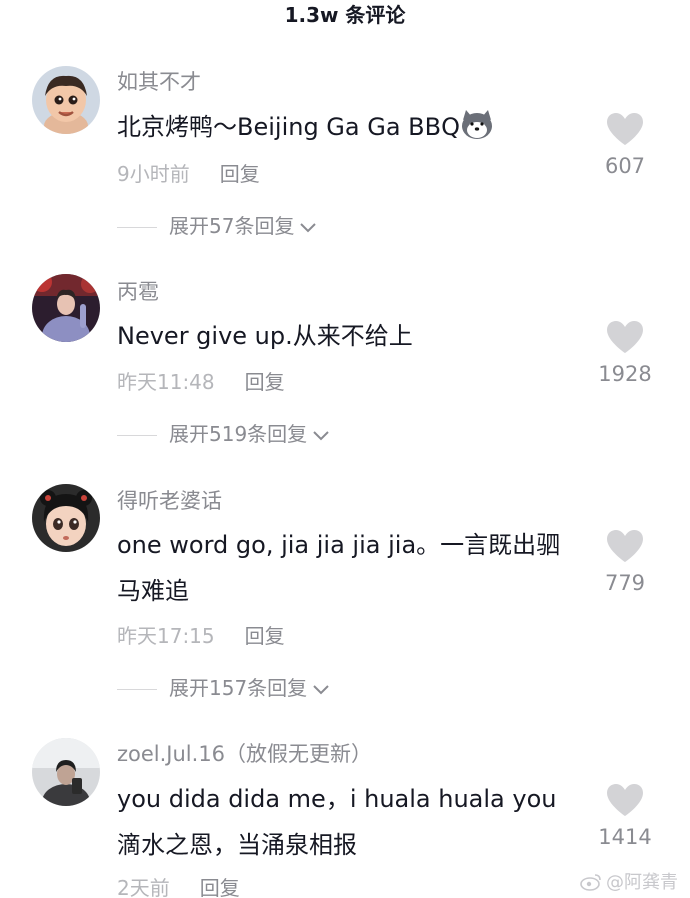 The image size is (690, 898). I want to click on comment-text: Never give up.从来不给上, so click(362, 336).